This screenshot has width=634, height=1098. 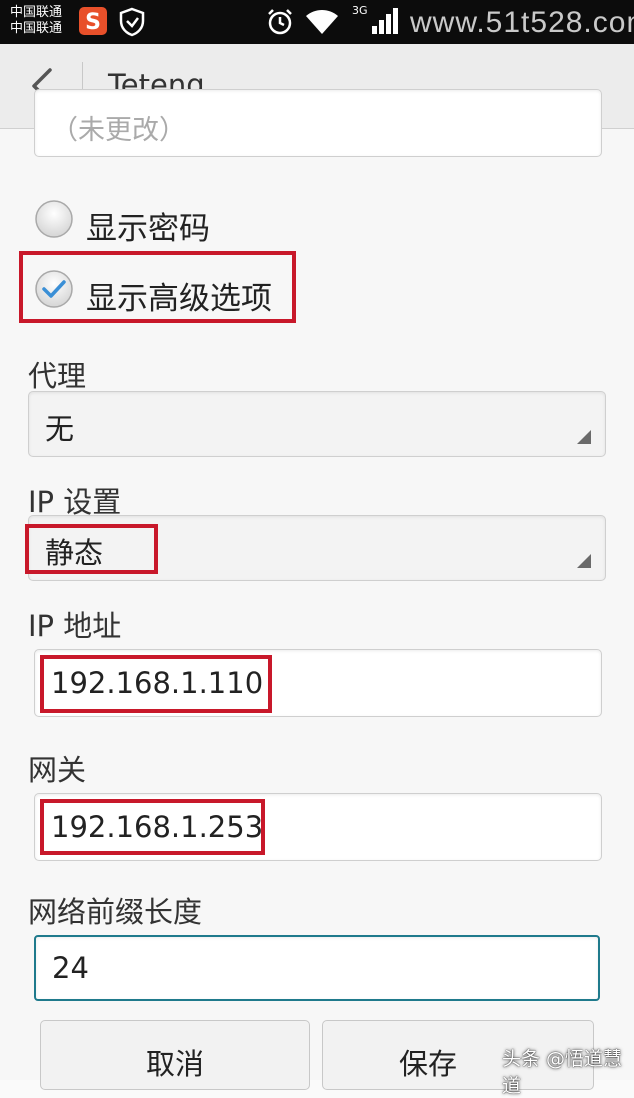 I want to click on watermark-bottom: 头条 @悟道慧道, so click(x=562, y=1072).